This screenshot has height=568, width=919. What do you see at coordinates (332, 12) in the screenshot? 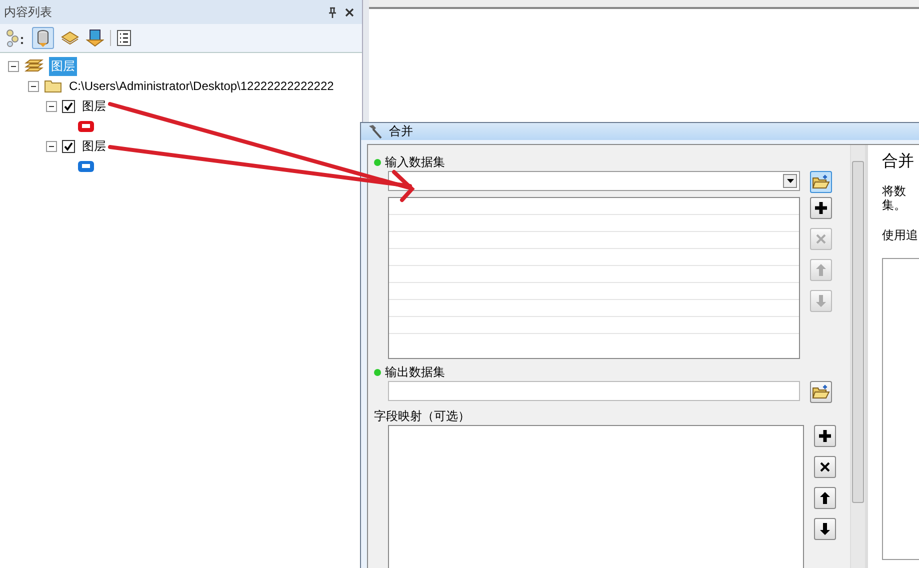
I see `pin-icon` at bounding box center [332, 12].